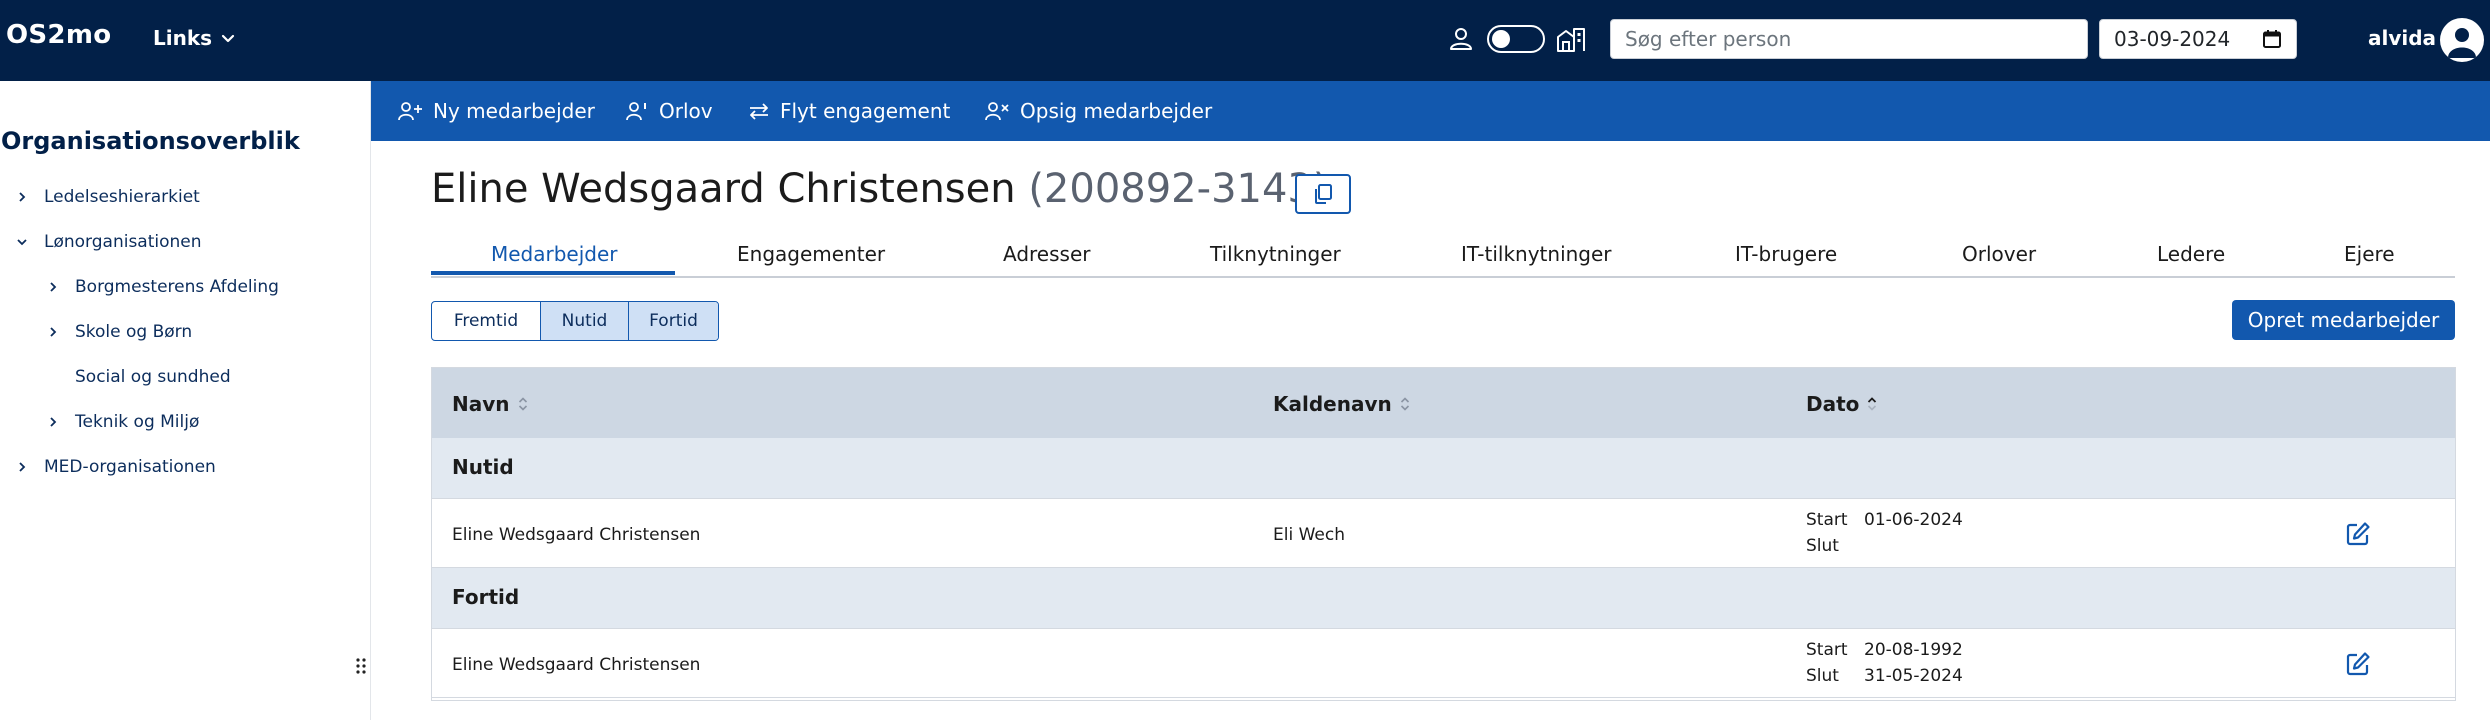 This screenshot has height=720, width=2490. What do you see at coordinates (865, 111) in the screenshot?
I see `move-engagement-label: Flyt engagement` at bounding box center [865, 111].